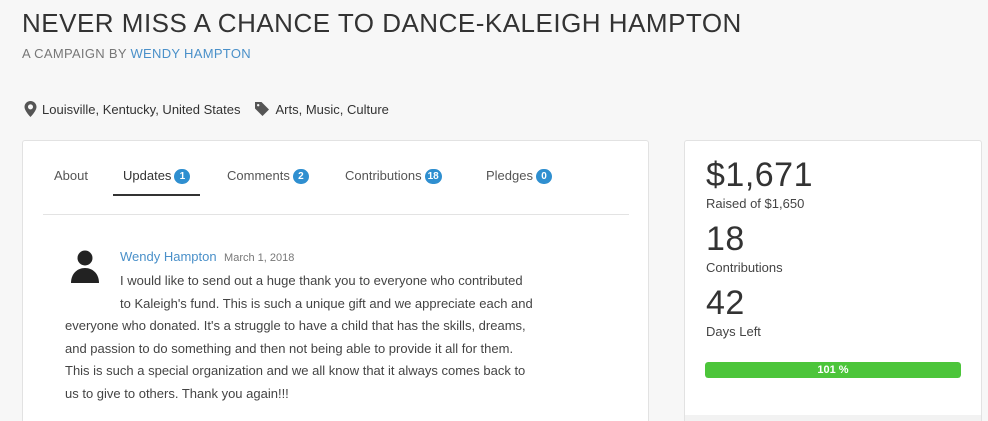 The height and width of the screenshot is (421, 988). Describe the element at coordinates (190, 53) in the screenshot. I see `campaign-author-link: WENDY HAMPTON` at that location.